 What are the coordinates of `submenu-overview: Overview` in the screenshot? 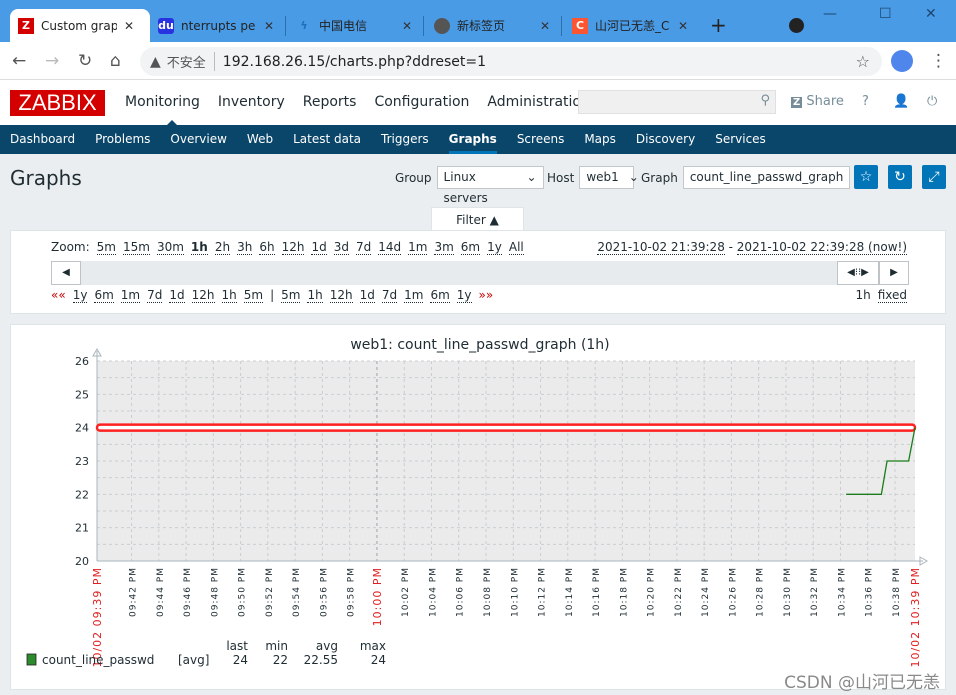 It's located at (198, 139).